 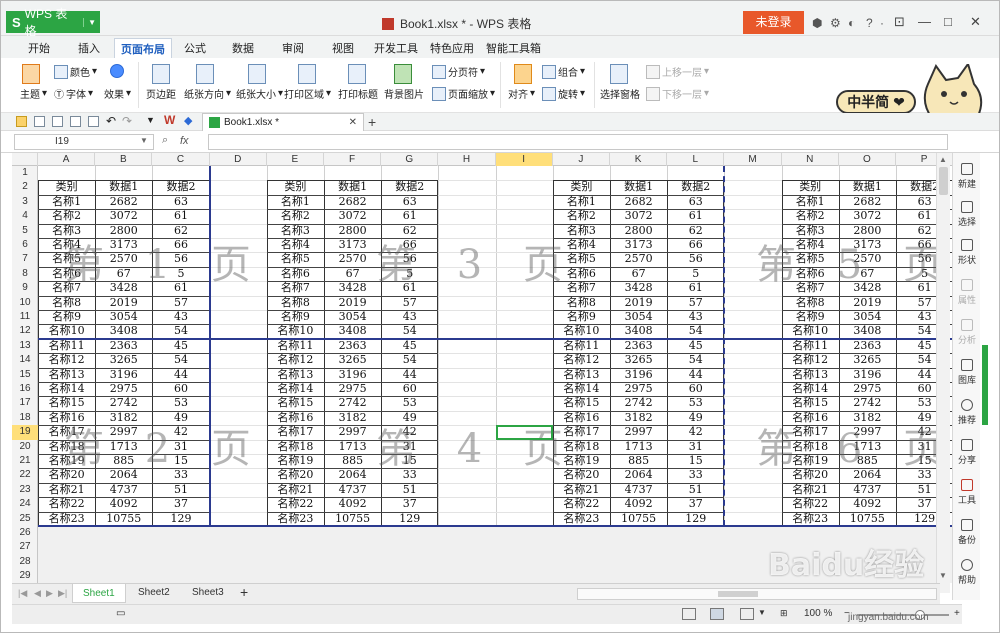 I want to click on margins-button: 页边距, so click(x=161, y=93).